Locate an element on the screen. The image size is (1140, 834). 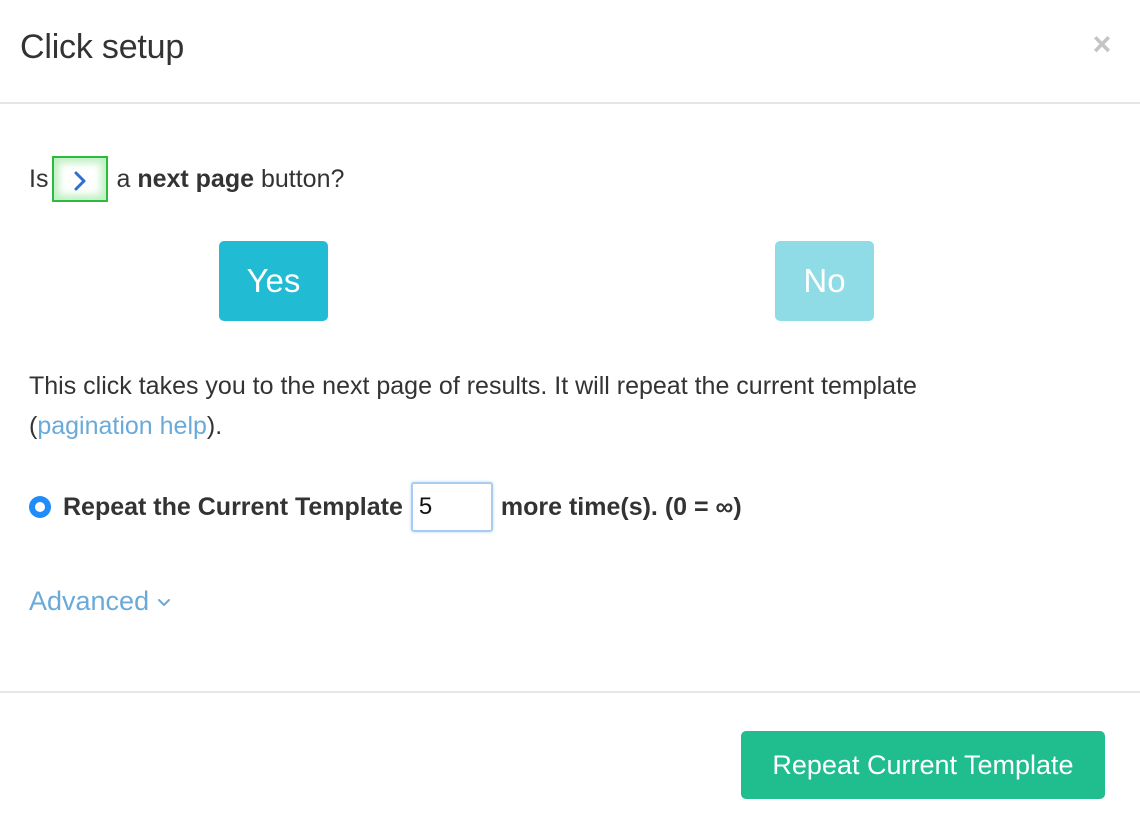
pagination-help-link: pagination help is located at coordinates (122, 426).